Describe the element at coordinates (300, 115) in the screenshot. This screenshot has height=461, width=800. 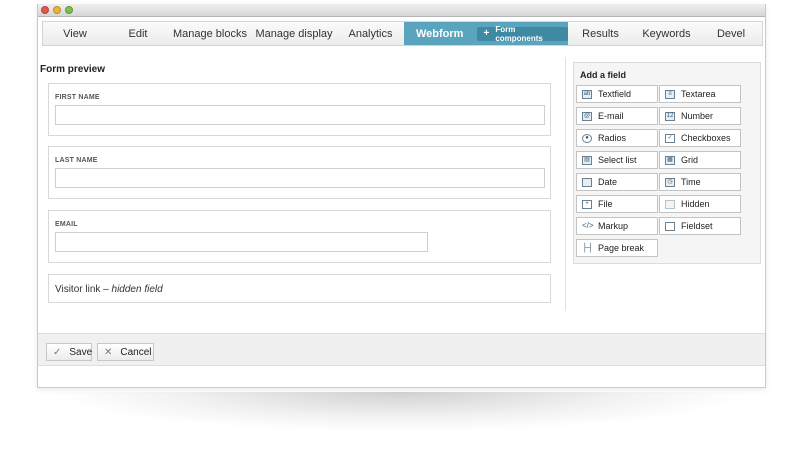
I see `first-name-input` at that location.